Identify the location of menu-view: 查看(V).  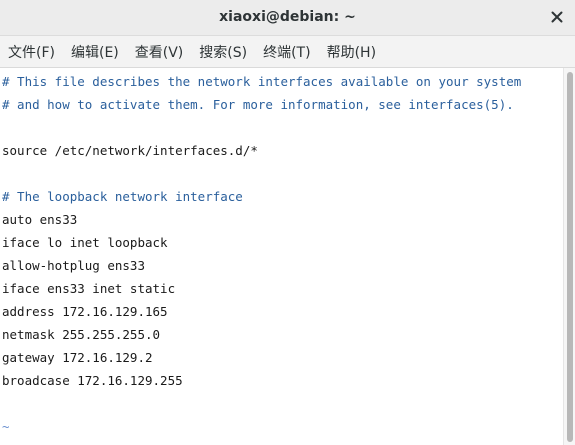
(159, 52).